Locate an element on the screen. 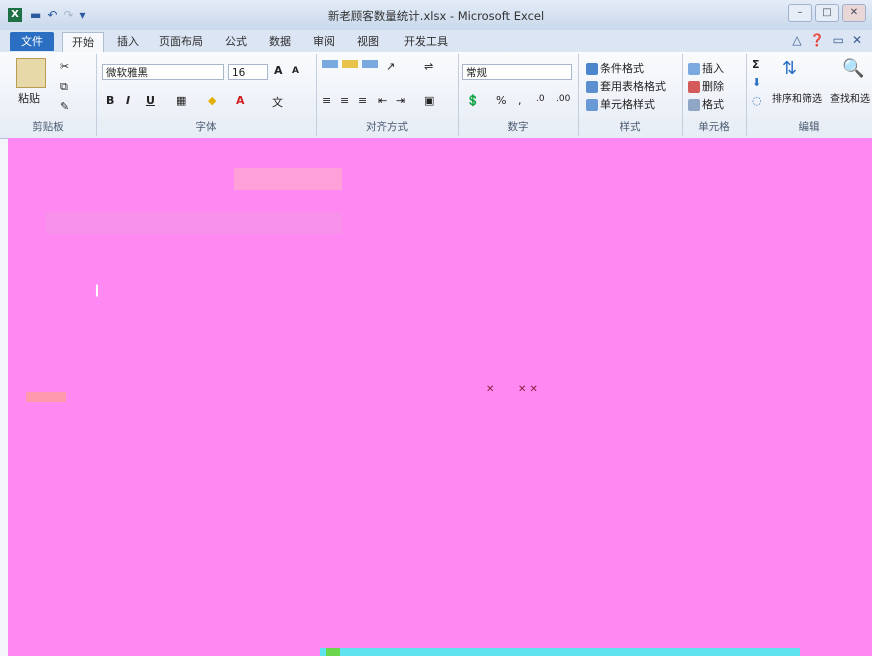  fill-icon: ⬇ is located at coordinates (756, 82).